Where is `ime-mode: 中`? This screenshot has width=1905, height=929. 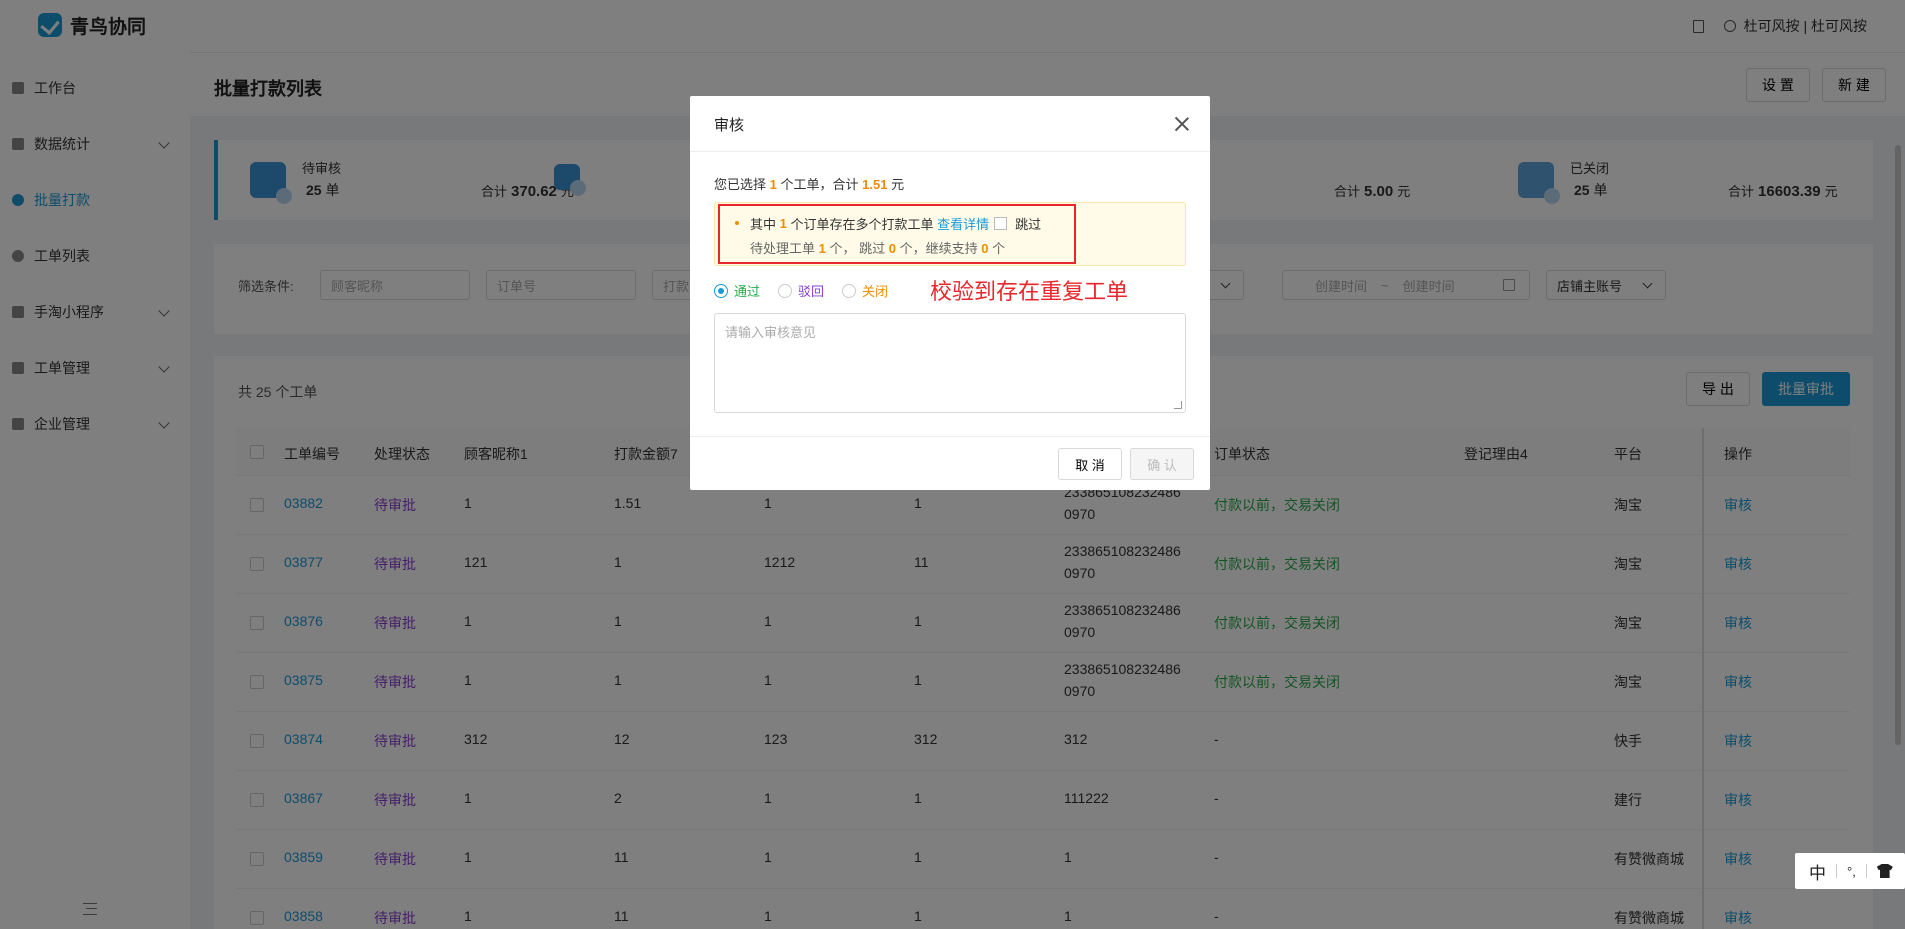 ime-mode: 中 is located at coordinates (1817, 871).